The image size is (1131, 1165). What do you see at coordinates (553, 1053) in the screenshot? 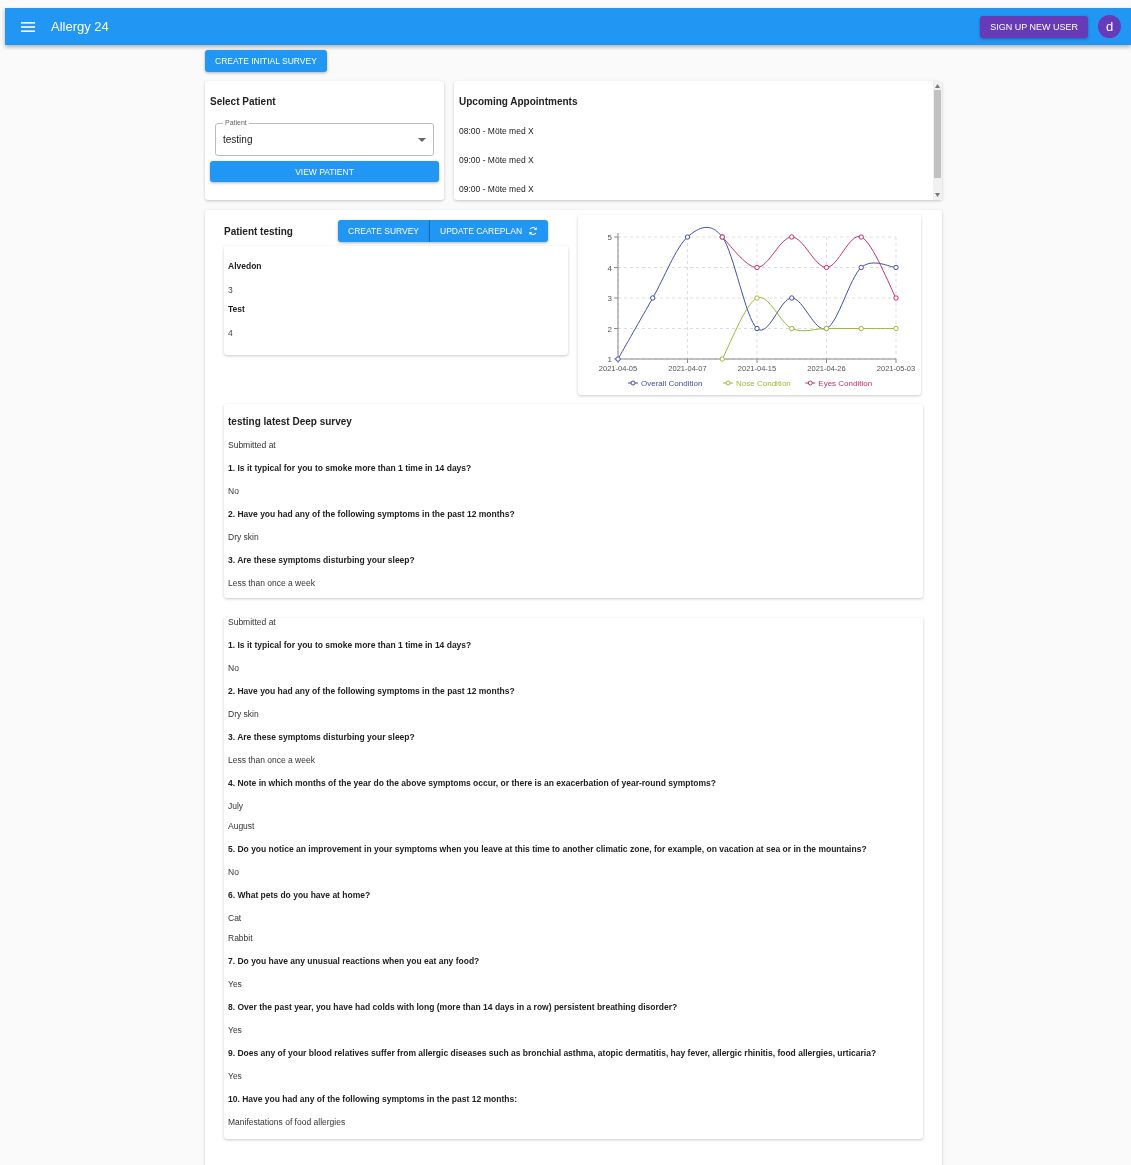
I see `survey-question: 9. Does any of your blood relatives suffer from allergic diseases such as bronchial asthma, atopic dermatitis, hay fever, allergic rhinitis, food allergies, urticaria?` at bounding box center [553, 1053].